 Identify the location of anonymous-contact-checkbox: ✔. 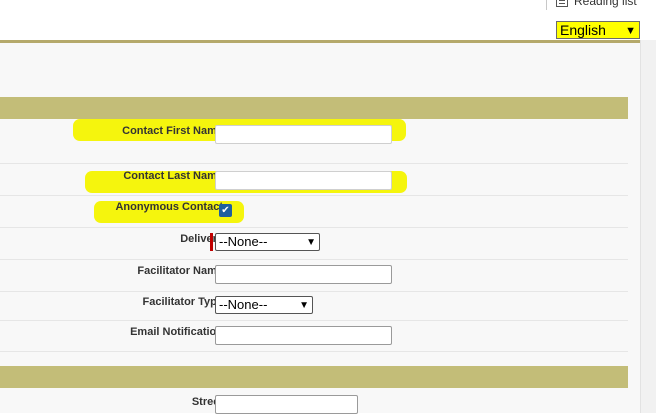
(225, 210).